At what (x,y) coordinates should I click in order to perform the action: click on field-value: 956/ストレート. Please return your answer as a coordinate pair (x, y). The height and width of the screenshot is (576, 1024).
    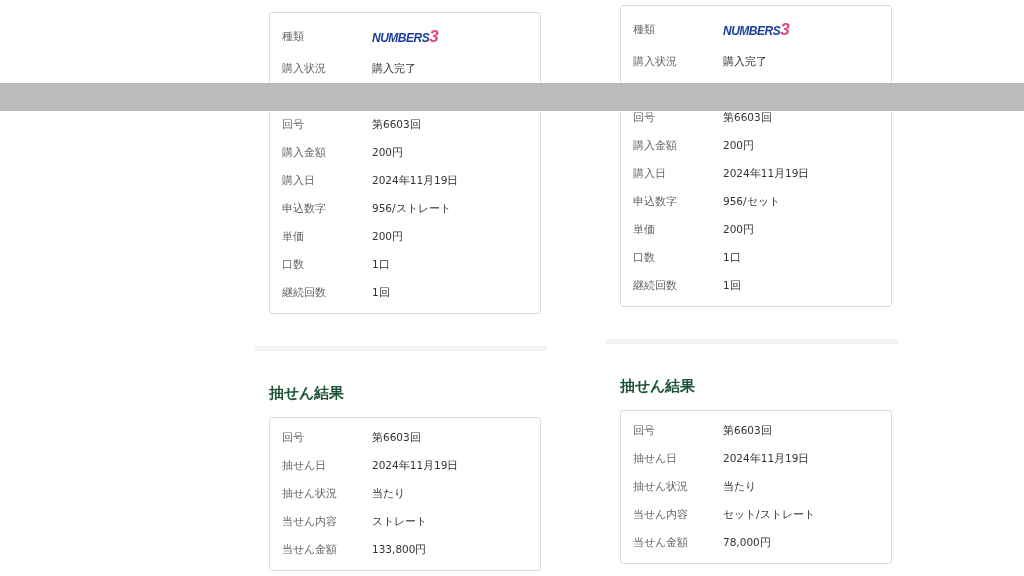
    Looking at the image, I should click on (411, 209).